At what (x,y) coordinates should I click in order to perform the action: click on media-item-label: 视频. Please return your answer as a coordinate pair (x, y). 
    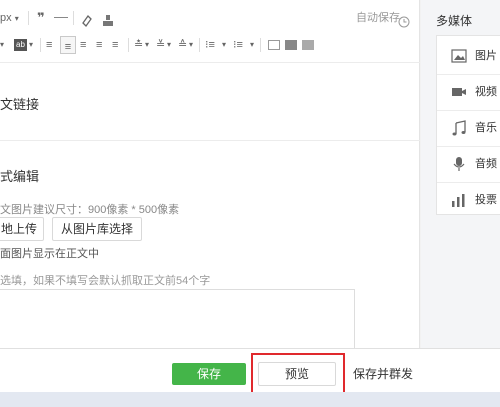
    Looking at the image, I should click on (486, 92).